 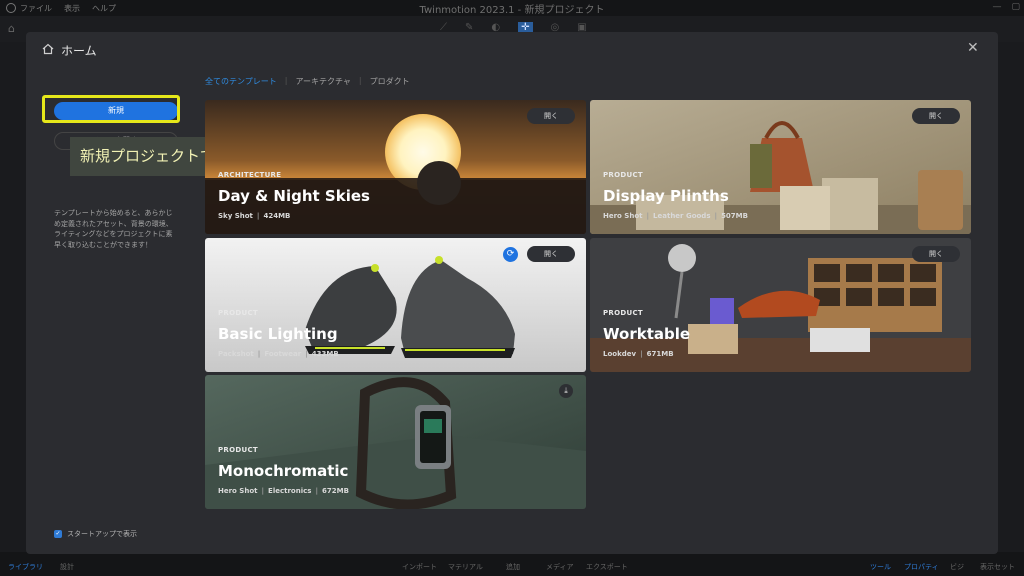 What do you see at coordinates (957, 567) in the screenshot?
I see `dock-visibility: ビジ` at bounding box center [957, 567].